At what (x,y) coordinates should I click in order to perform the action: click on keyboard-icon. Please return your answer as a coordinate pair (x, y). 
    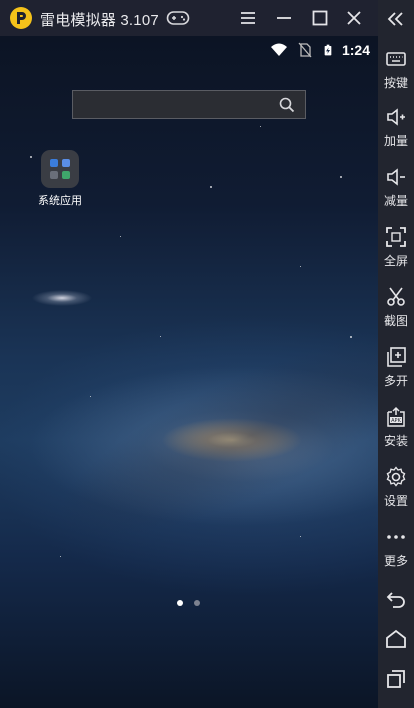
    Looking at the image, I should click on (396, 59).